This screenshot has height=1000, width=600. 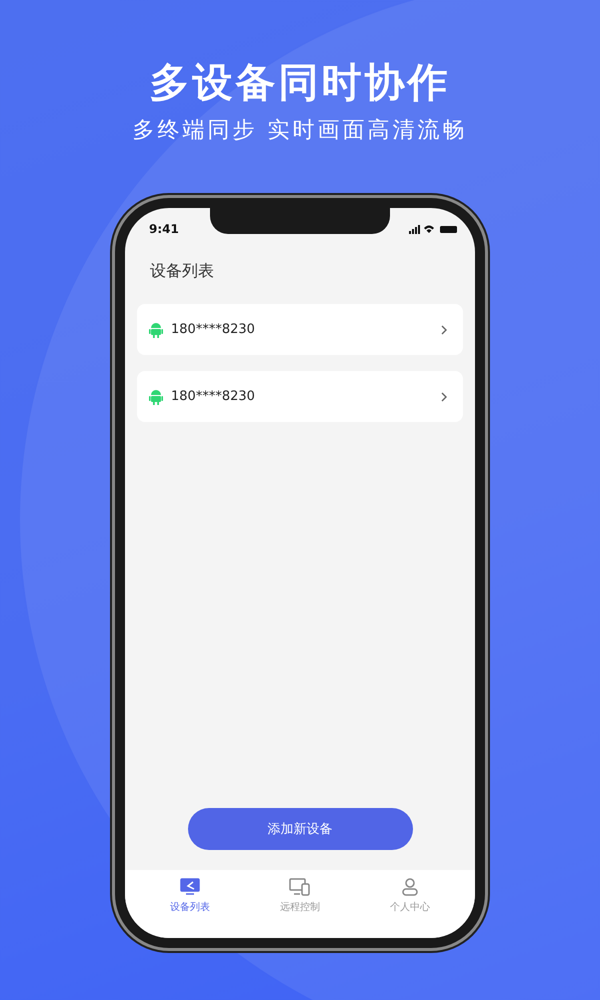 What do you see at coordinates (300, 83) in the screenshot?
I see `headline: 多设备同时协作` at bounding box center [300, 83].